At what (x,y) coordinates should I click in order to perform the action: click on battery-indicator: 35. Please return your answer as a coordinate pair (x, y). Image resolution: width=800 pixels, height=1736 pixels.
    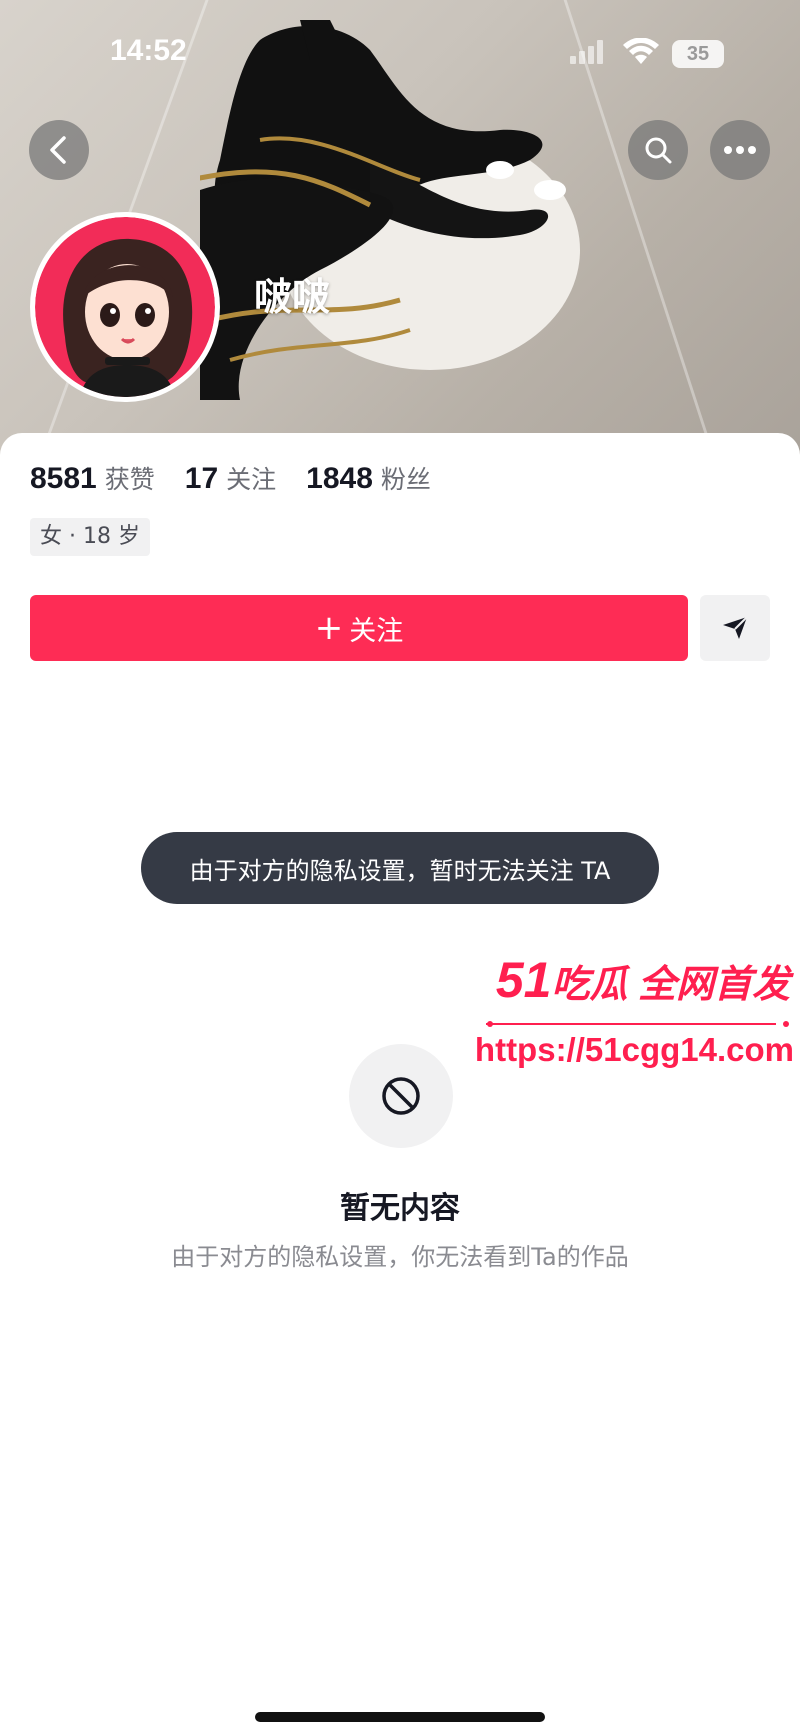
    Looking at the image, I should click on (698, 54).